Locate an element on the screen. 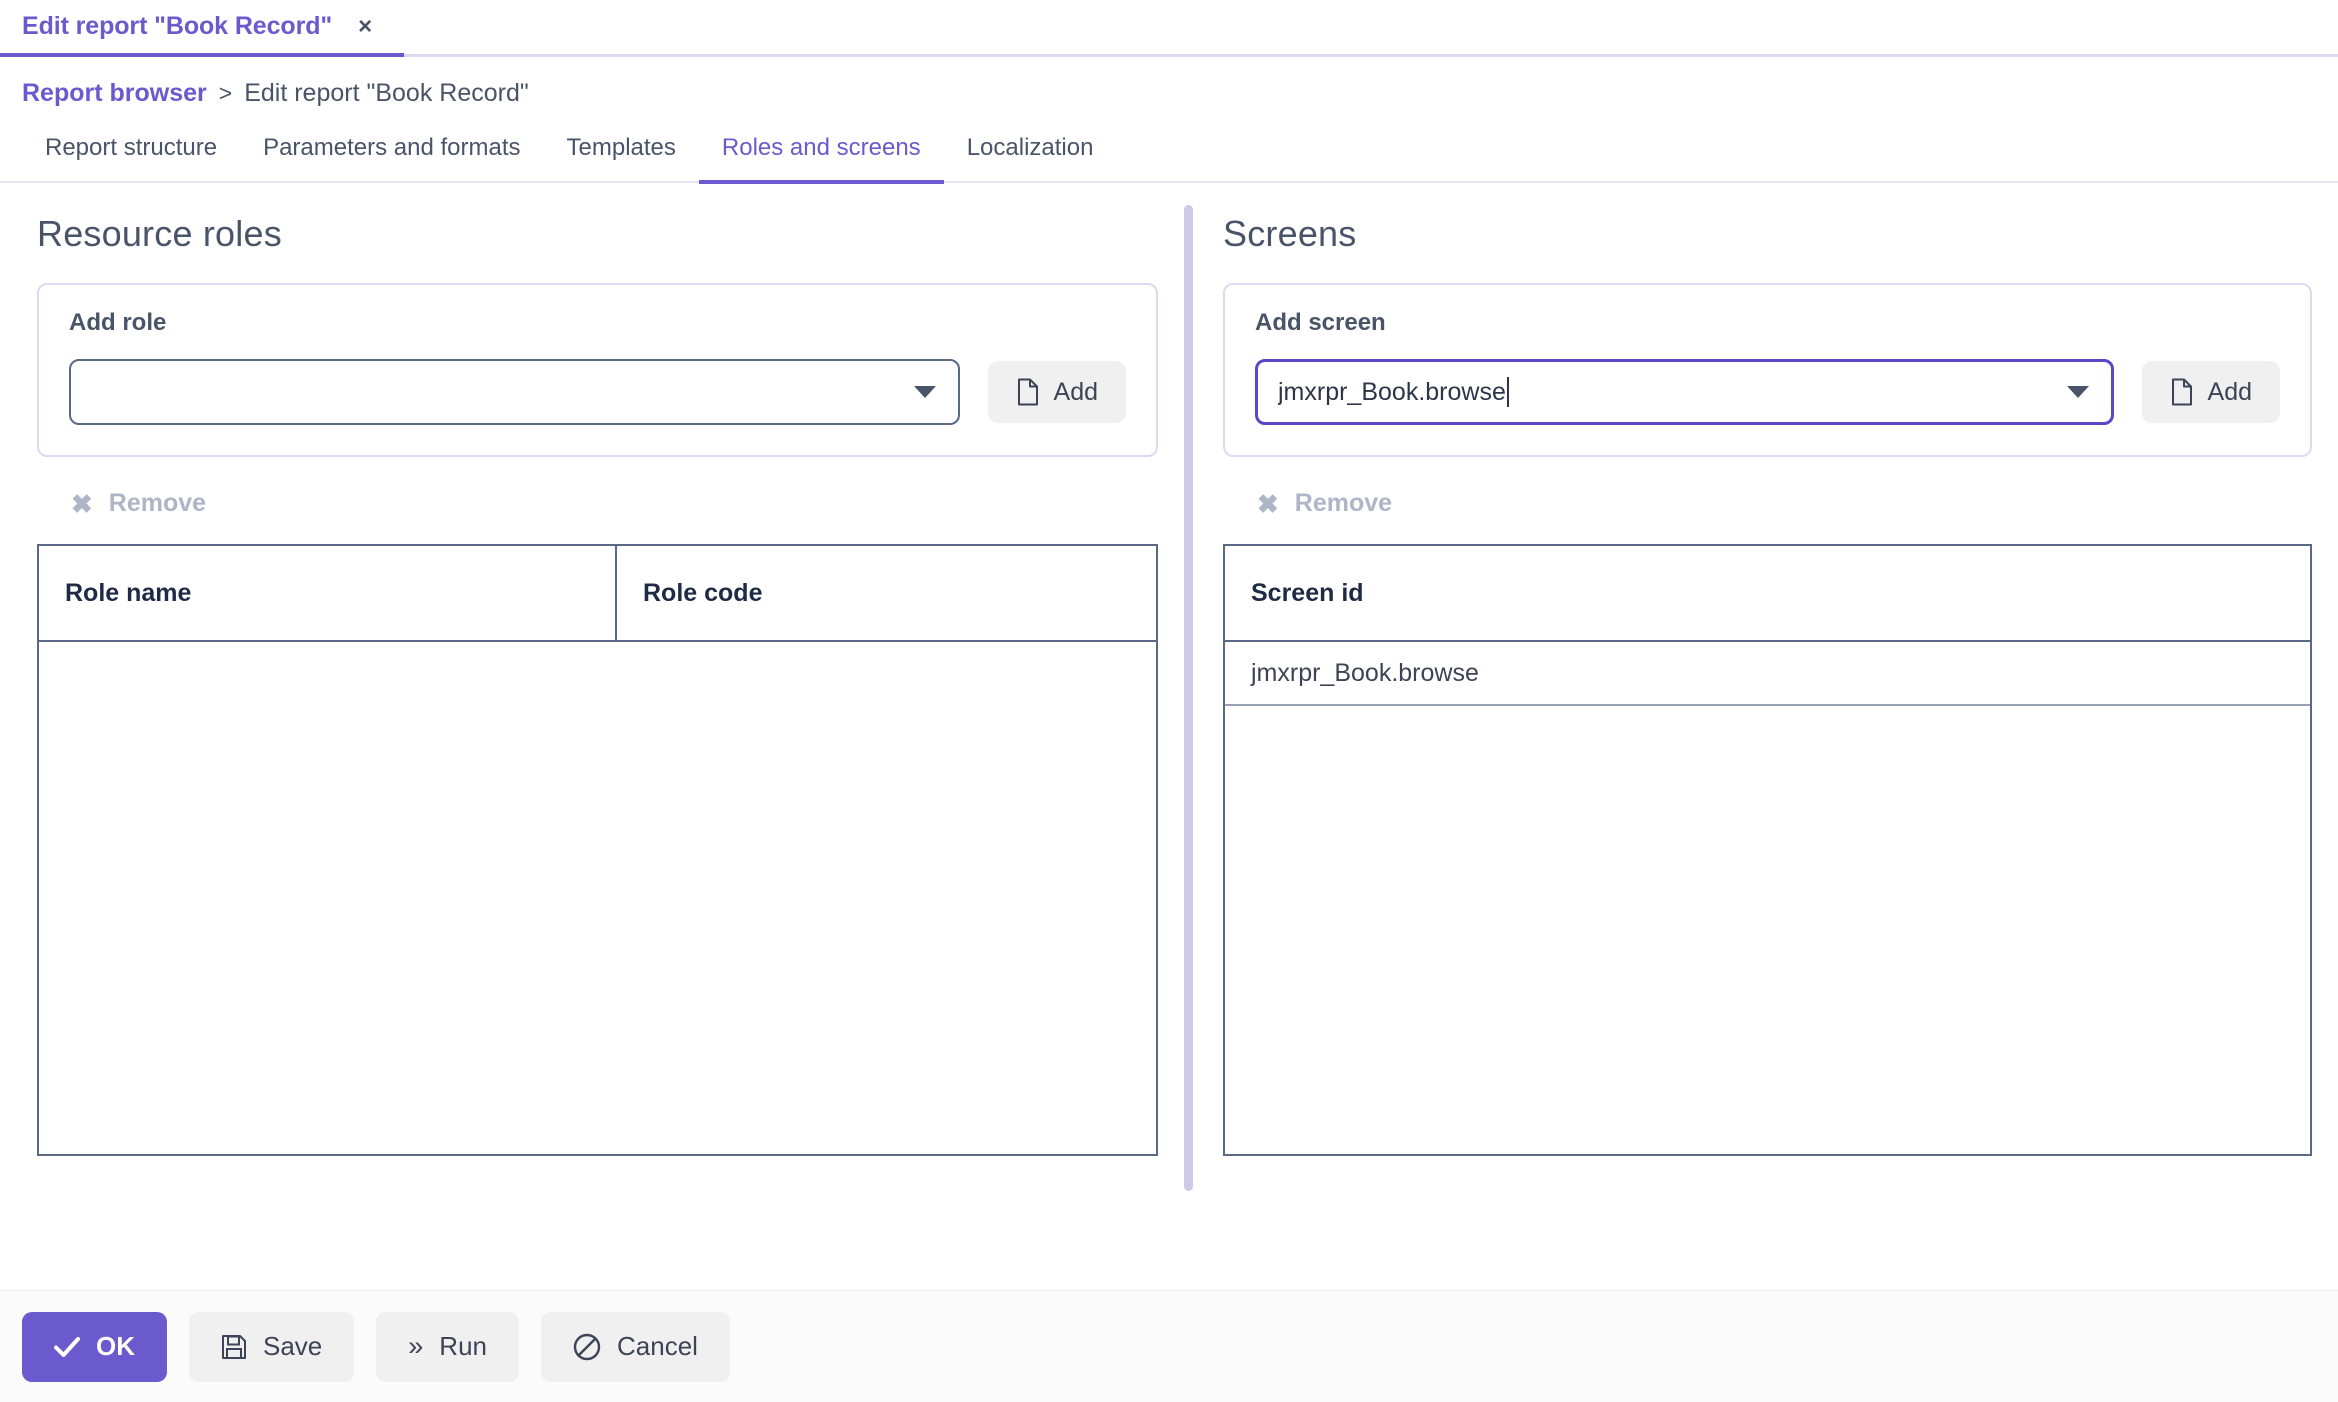 This screenshot has width=2338, height=1402. add-role-label: Add role is located at coordinates (118, 322).